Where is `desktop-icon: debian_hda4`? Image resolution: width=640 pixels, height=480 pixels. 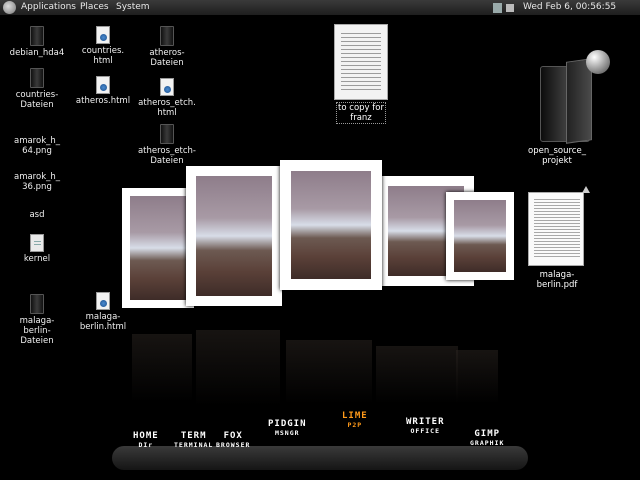
desktop-icon: debian_hda4 is located at coordinates (37, 42).